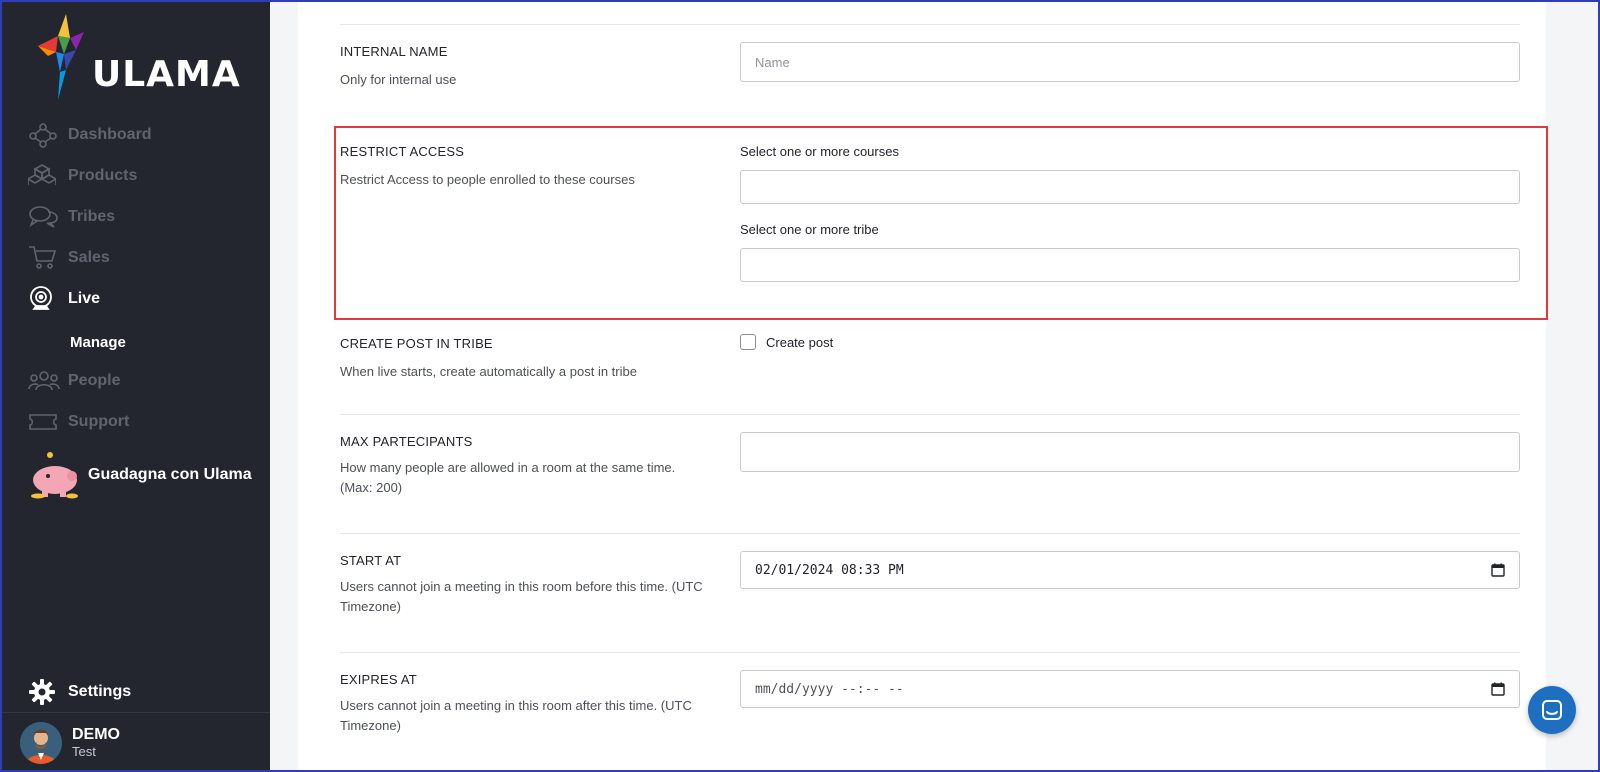  What do you see at coordinates (110, 134) in the screenshot?
I see `sidebar-item-label: Dashboard` at bounding box center [110, 134].